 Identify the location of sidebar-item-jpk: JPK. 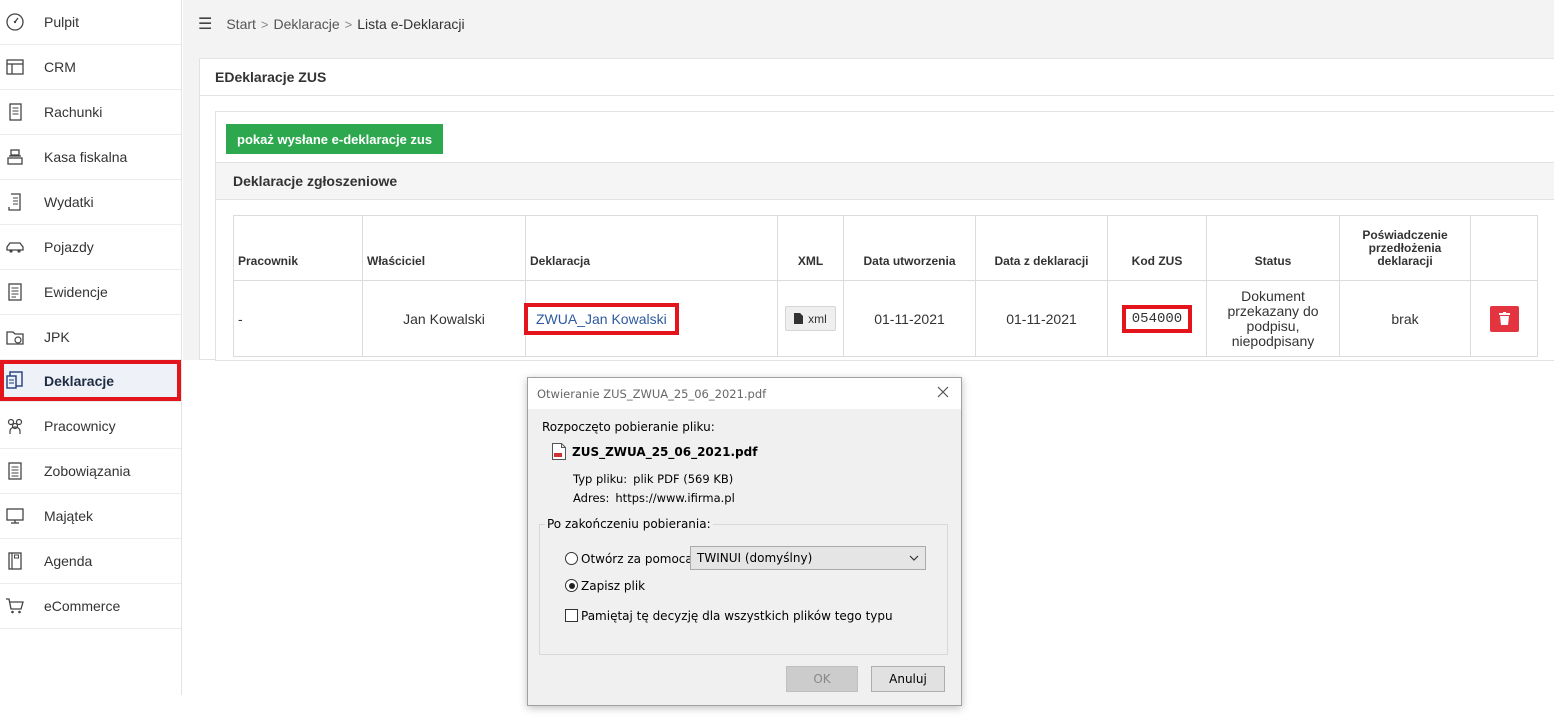
(90, 337).